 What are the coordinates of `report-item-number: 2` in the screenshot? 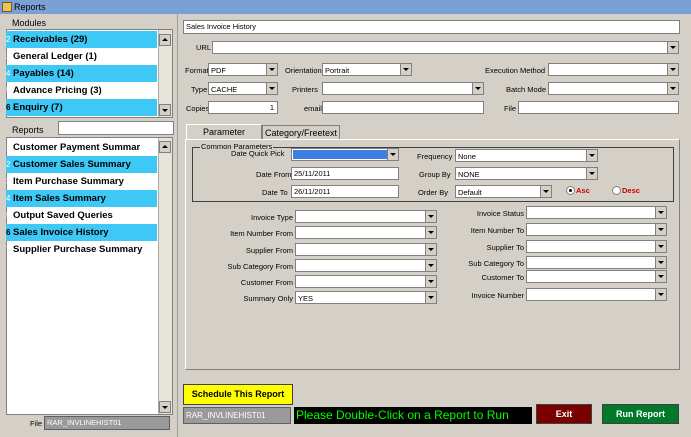 It's located at (8, 164).